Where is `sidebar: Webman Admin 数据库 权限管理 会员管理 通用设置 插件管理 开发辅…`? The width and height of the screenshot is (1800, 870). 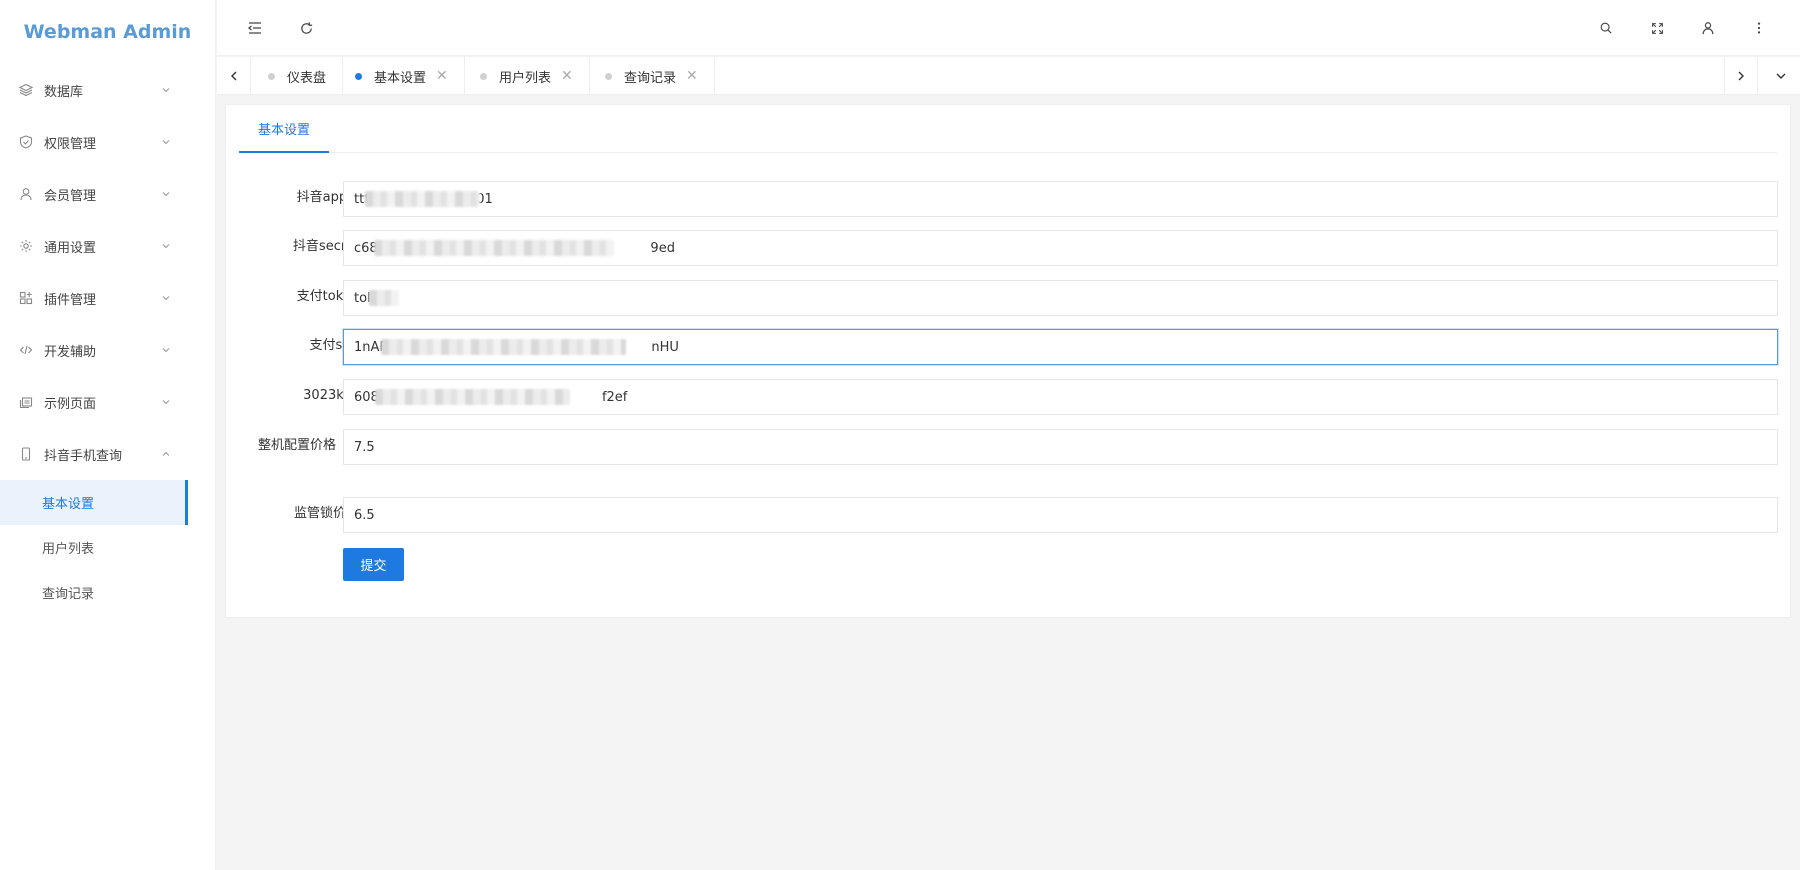 sidebar: Webman Admin 数据库 权限管理 会员管理 通用设置 插件管理 开发辅… is located at coordinates (108, 435).